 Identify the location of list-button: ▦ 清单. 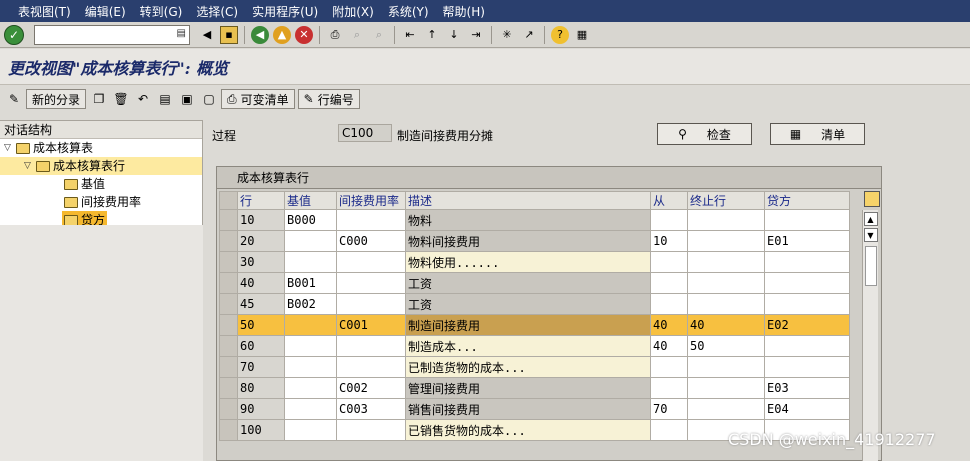
(817, 134).